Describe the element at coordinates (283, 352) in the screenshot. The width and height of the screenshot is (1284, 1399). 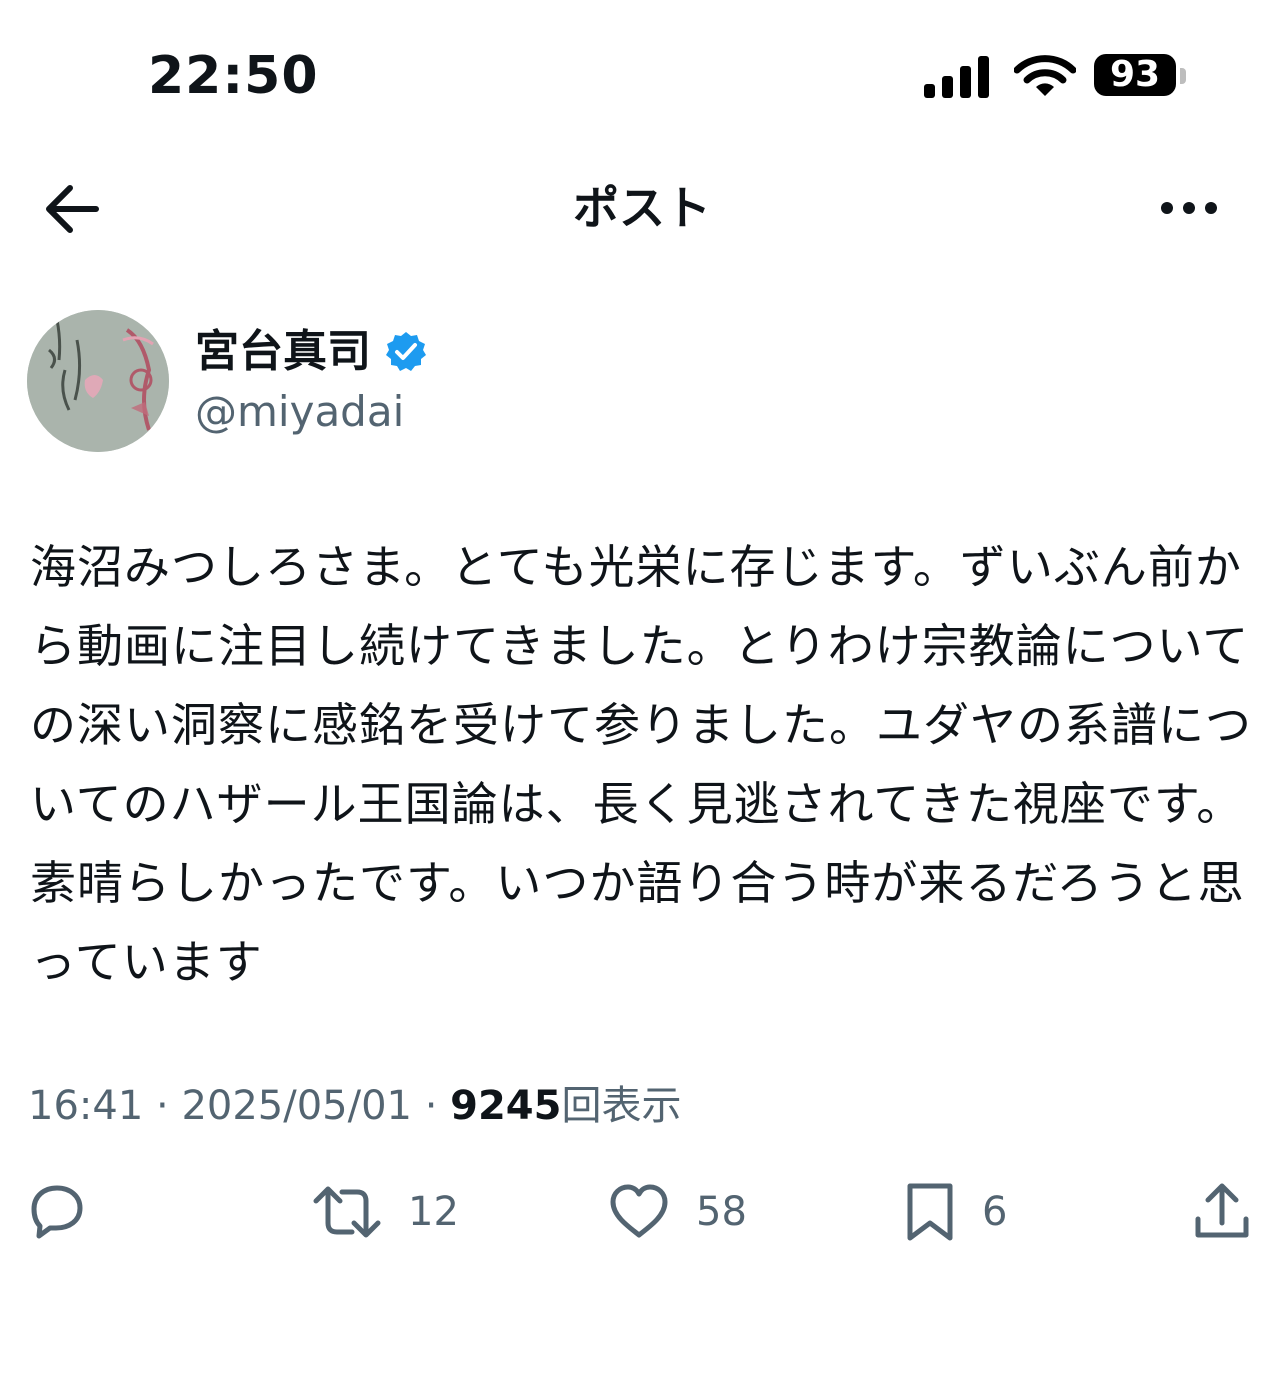
I see `display-name: 宮台真司` at that location.